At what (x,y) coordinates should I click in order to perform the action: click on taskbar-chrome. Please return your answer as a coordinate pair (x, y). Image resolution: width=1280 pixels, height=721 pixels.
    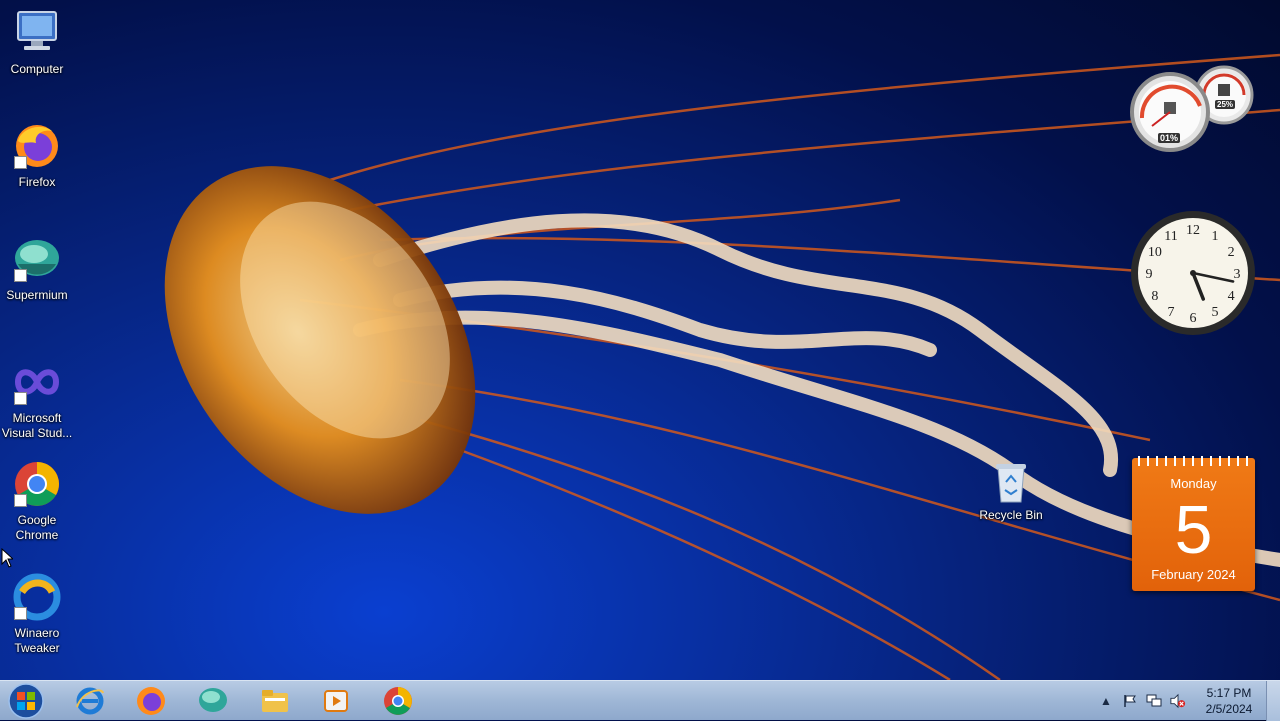
    Looking at the image, I should click on (398, 701).